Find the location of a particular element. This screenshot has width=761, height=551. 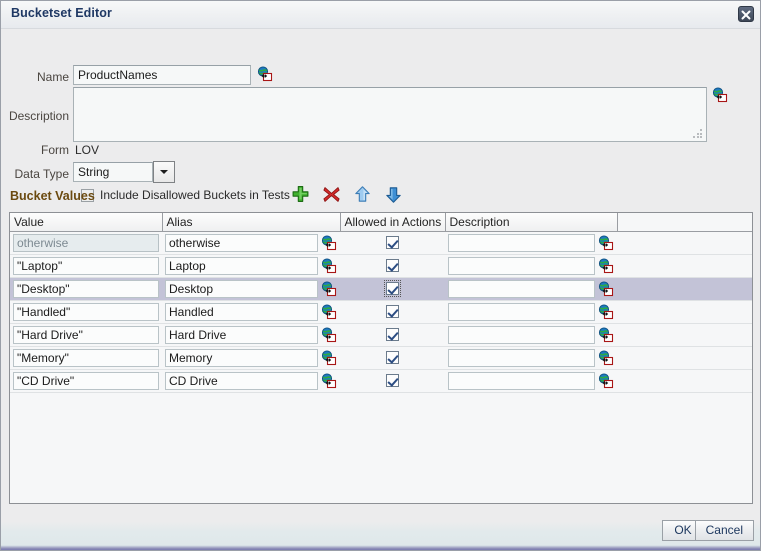

dialog-title: Bucketset Editor is located at coordinates (61, 13).